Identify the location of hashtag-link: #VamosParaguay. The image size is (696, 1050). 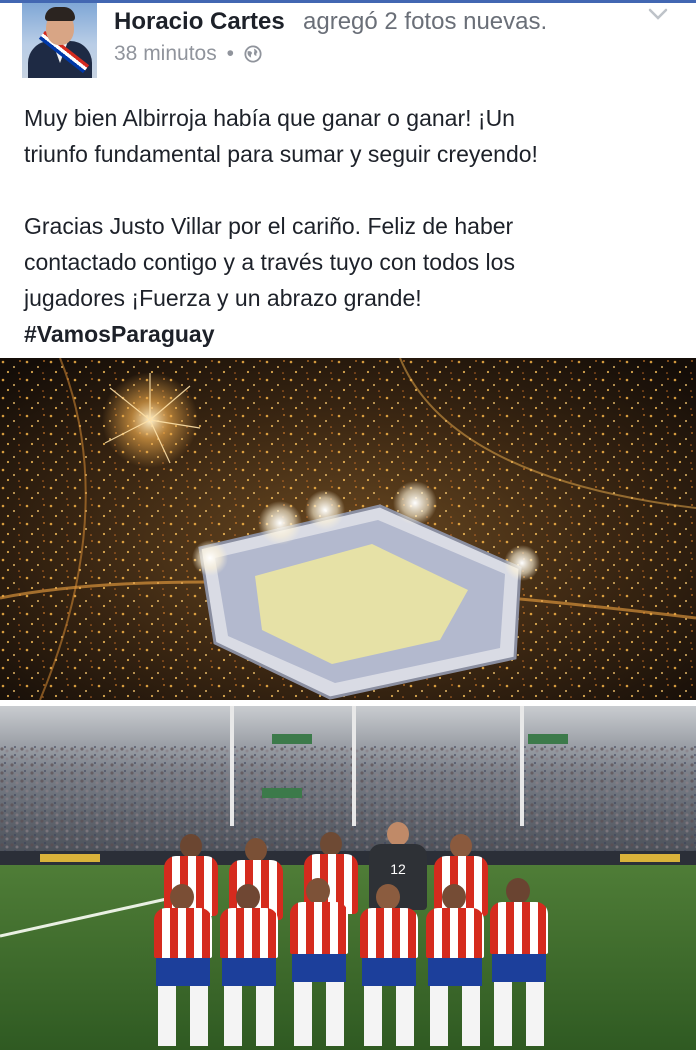
(349, 334).